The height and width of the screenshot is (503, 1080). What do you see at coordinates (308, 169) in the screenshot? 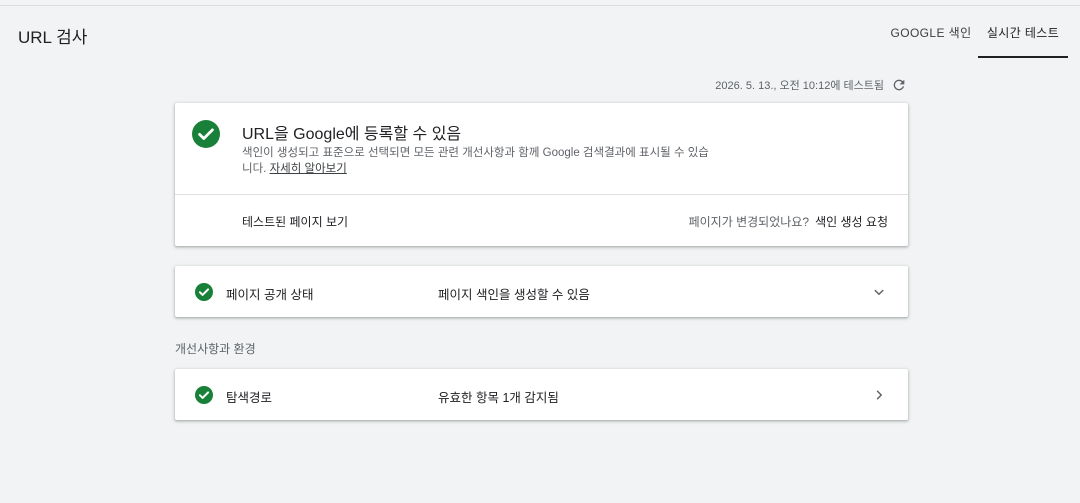
I see `learn-more-link: 자세히 알아보기` at bounding box center [308, 169].